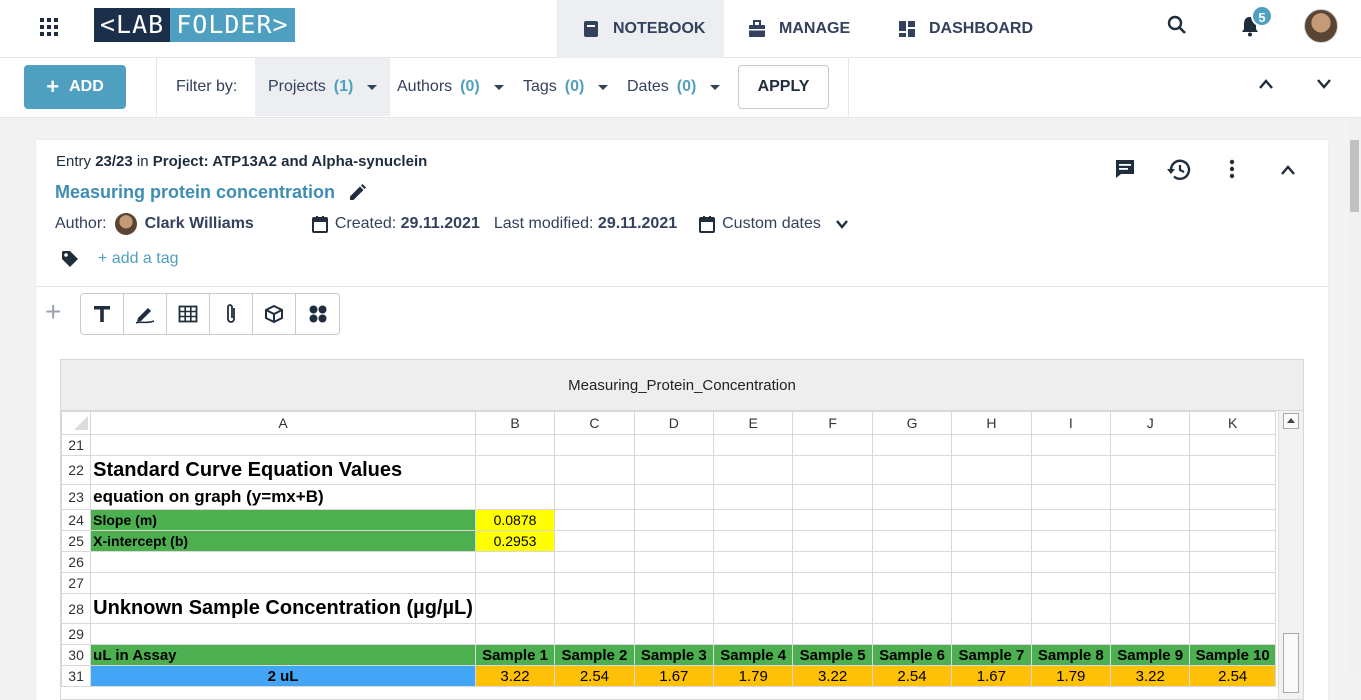 The width and height of the screenshot is (1361, 700). Describe the element at coordinates (283, 497) in the screenshot. I see `cell: equation on graph (y=mx+B)` at that location.